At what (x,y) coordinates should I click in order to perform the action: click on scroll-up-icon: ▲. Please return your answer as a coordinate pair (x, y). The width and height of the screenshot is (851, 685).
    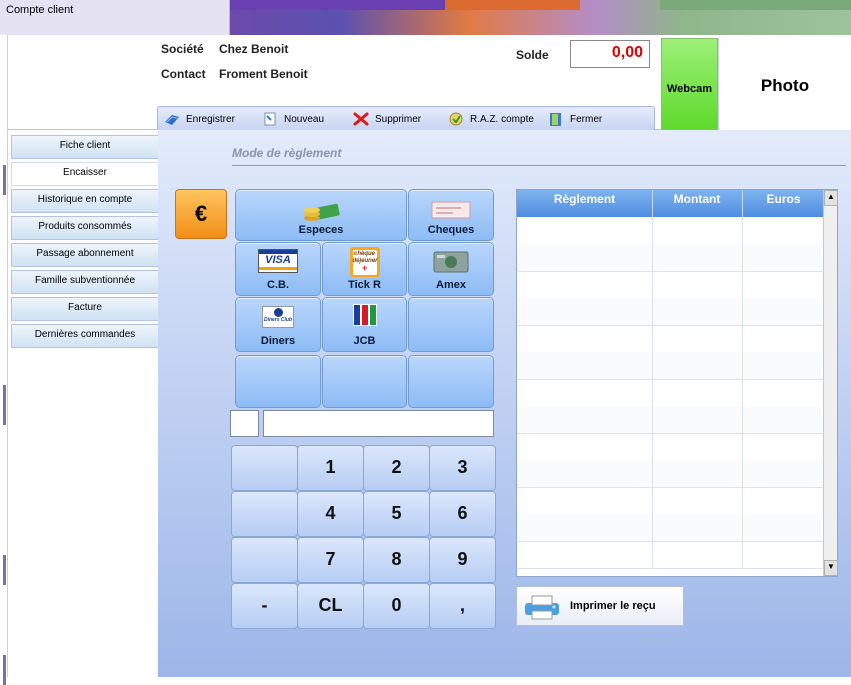
    Looking at the image, I should click on (831, 198).